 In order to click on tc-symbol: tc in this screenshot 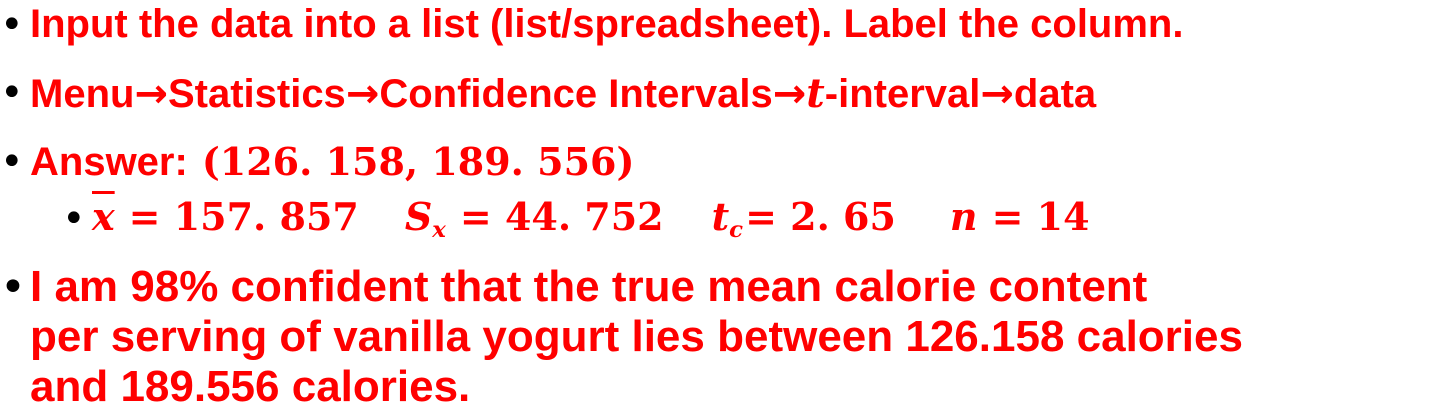, I will do `click(727, 218)`.